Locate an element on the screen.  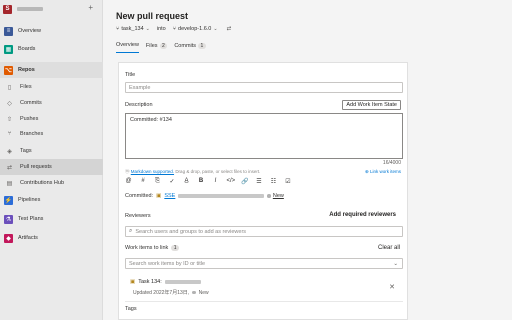
link-work-items-label: Link work items is located at coordinates (385, 171).